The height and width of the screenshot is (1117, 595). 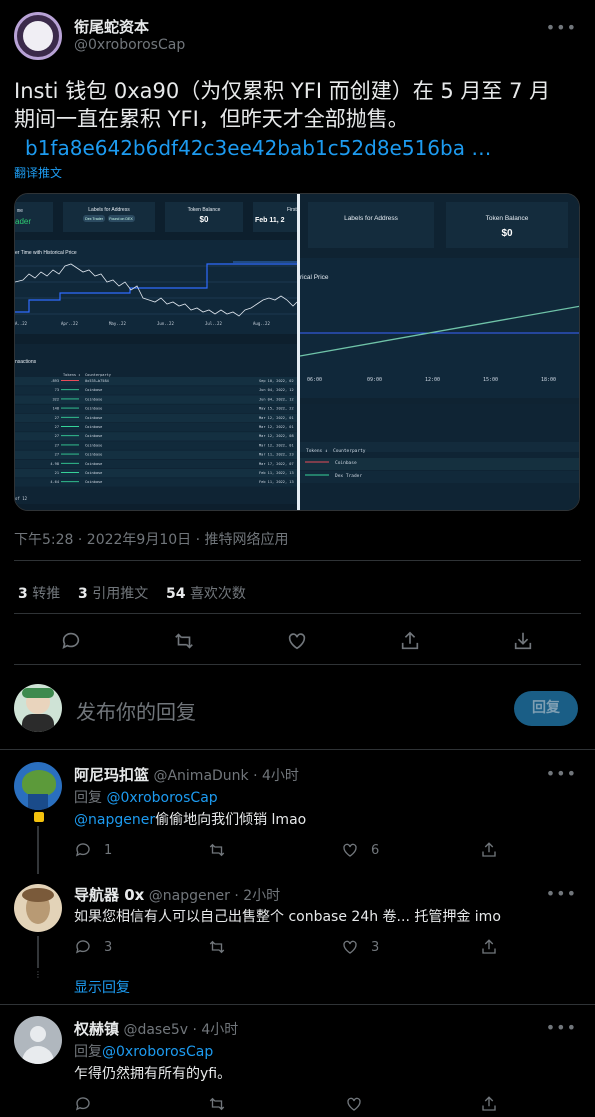 What do you see at coordinates (489, 947) in the screenshot?
I see `reply2-share-action` at bounding box center [489, 947].